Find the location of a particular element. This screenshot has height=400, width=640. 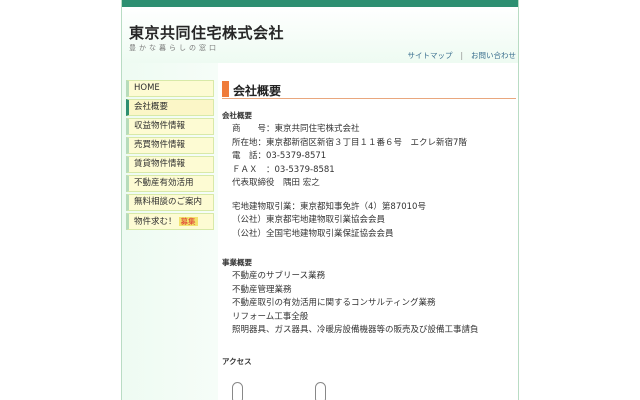

sidebar-item-label: 収益物件情報 is located at coordinates (160, 126).